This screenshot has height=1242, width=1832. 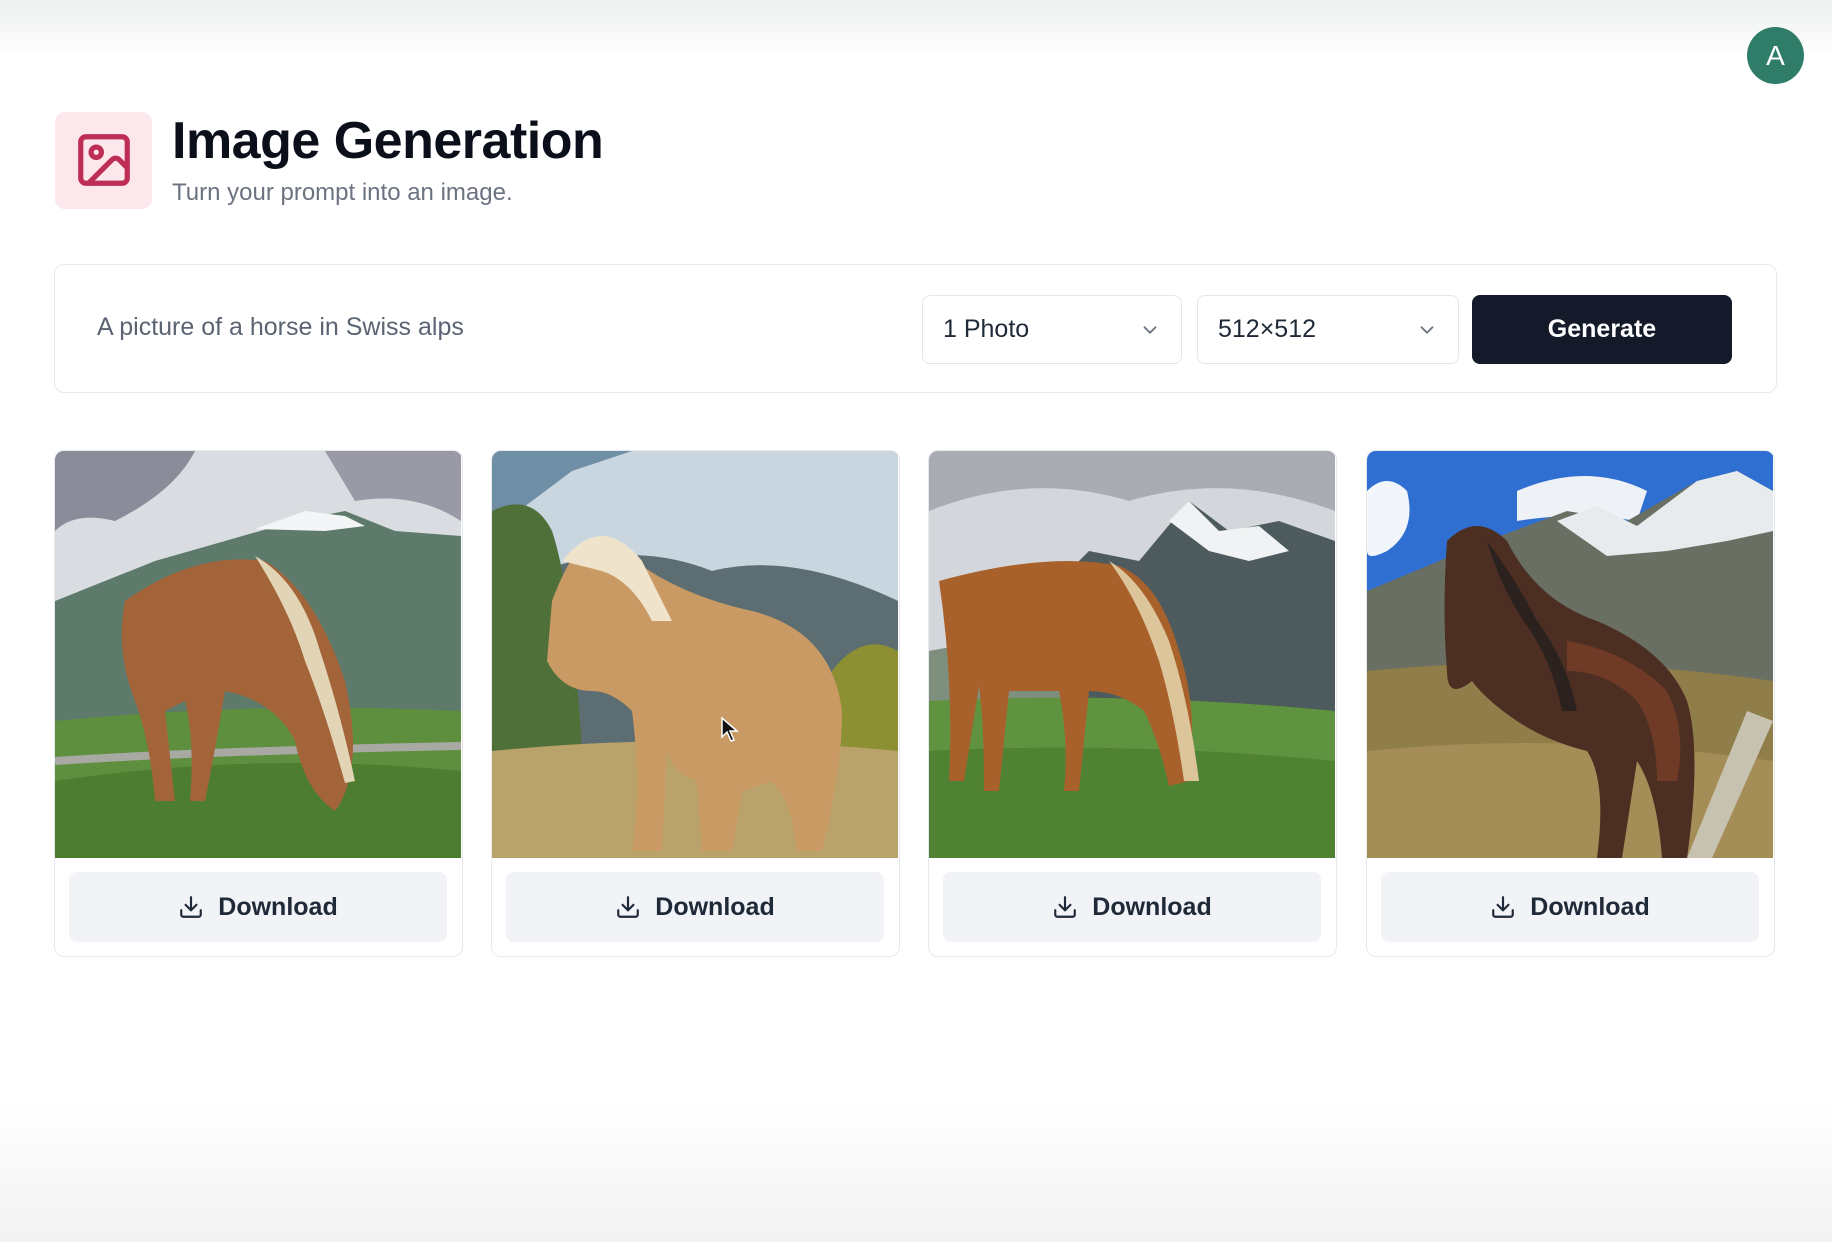 What do you see at coordinates (342, 192) in the screenshot?
I see `page-subtitle: Turn your prompt into an image.` at bounding box center [342, 192].